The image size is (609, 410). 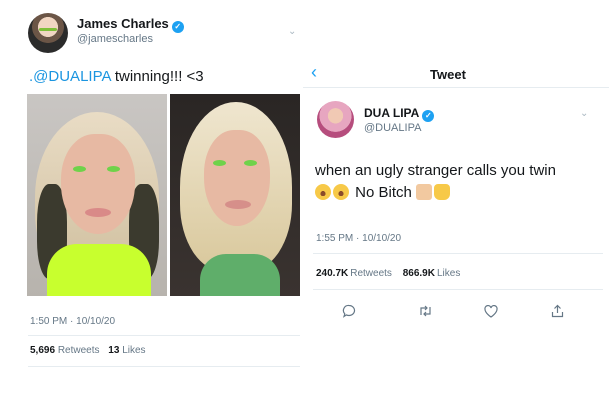 What do you see at coordinates (456, 311) in the screenshot?
I see `tweet-actions` at bounding box center [456, 311].